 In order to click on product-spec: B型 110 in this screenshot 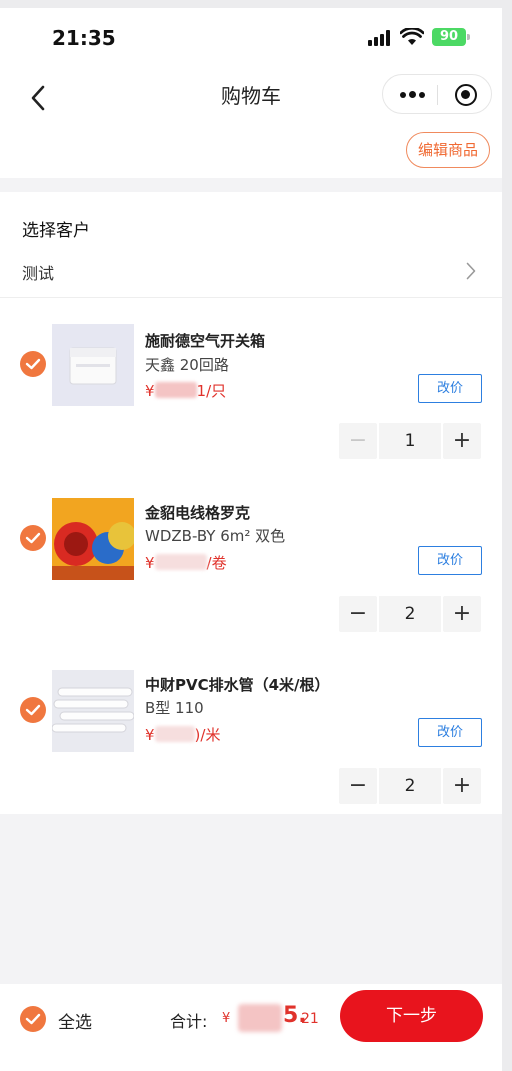, I will do `click(174, 708)`.